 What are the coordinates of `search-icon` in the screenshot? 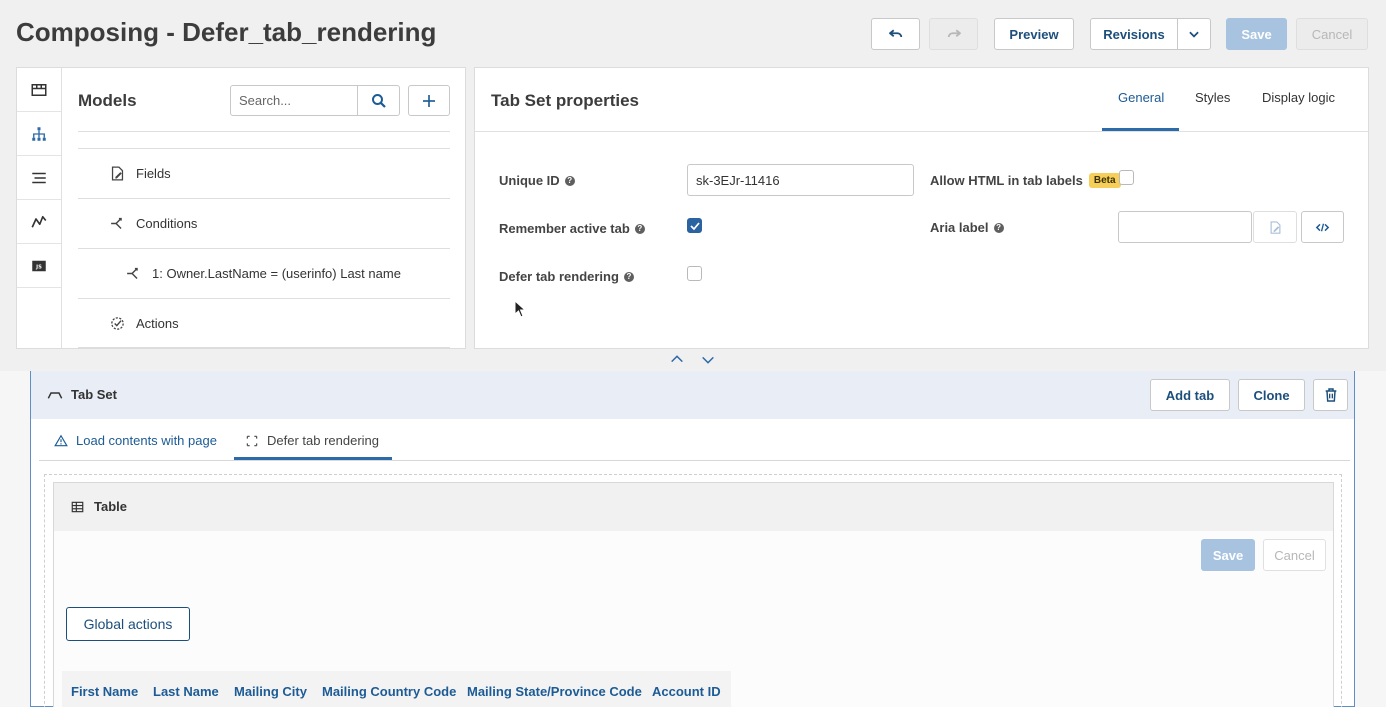 It's located at (378, 100).